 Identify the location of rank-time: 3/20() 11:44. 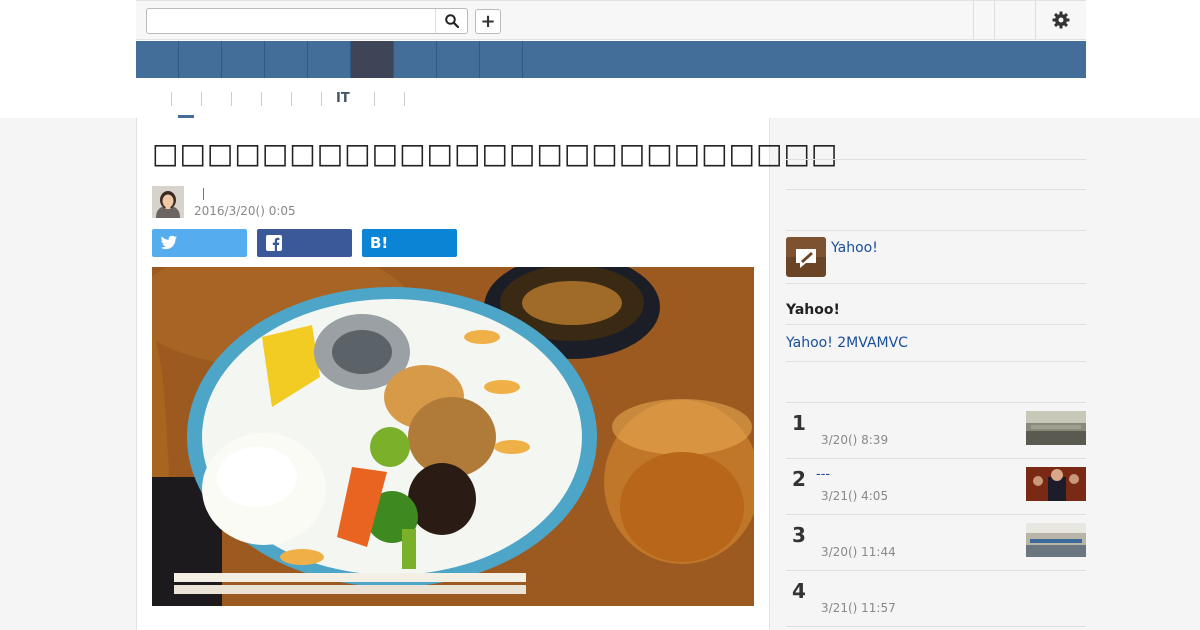
(858, 552).